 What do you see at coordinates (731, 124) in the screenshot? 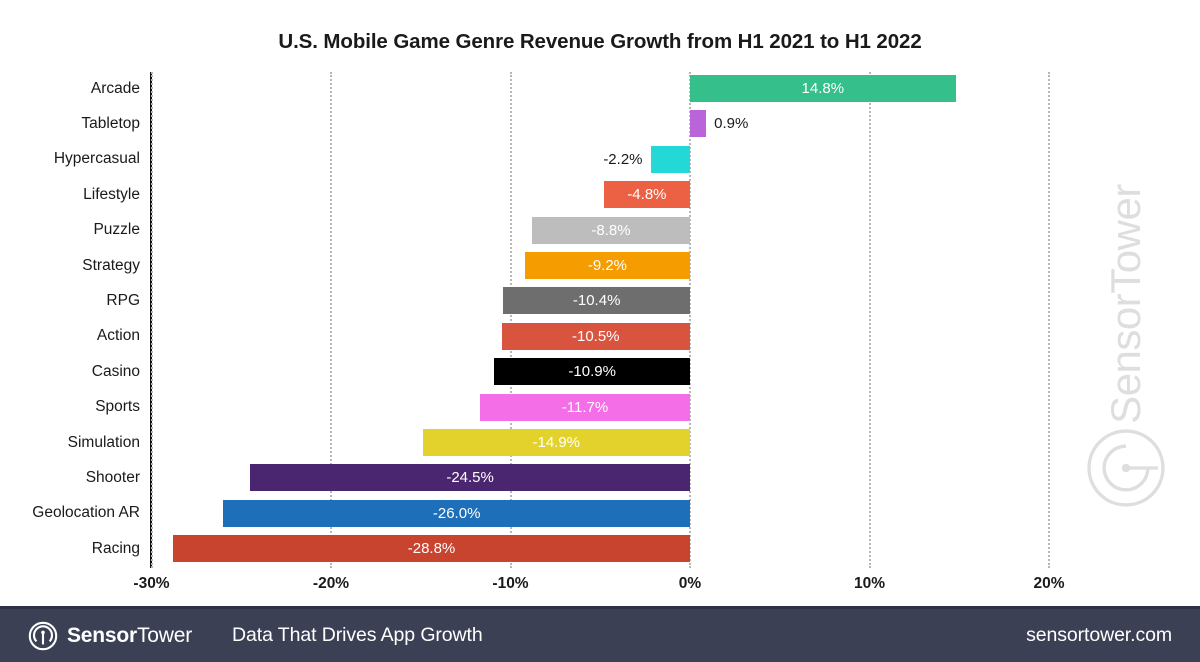
I see `bar-value-label: 0.9%` at bounding box center [731, 124].